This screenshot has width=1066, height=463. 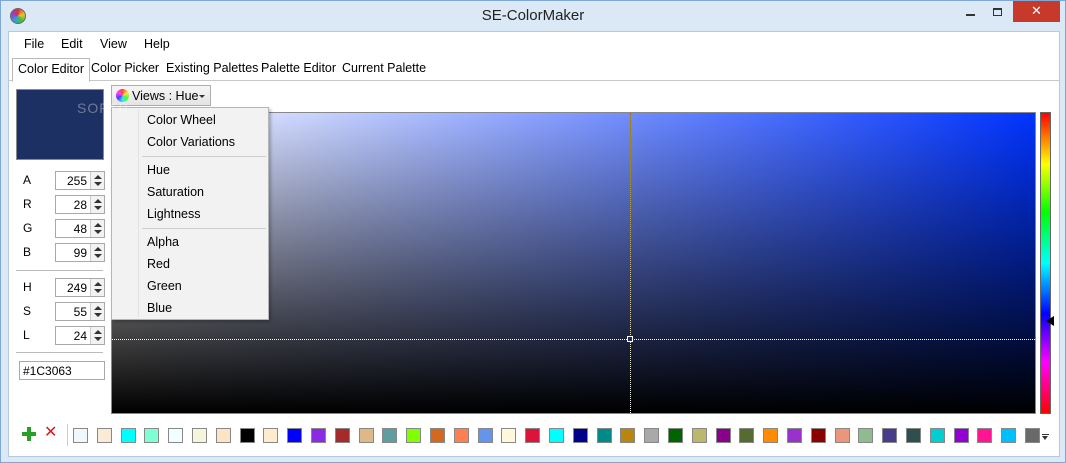 I want to click on blue-spinner: 99, so click(x=80, y=252).